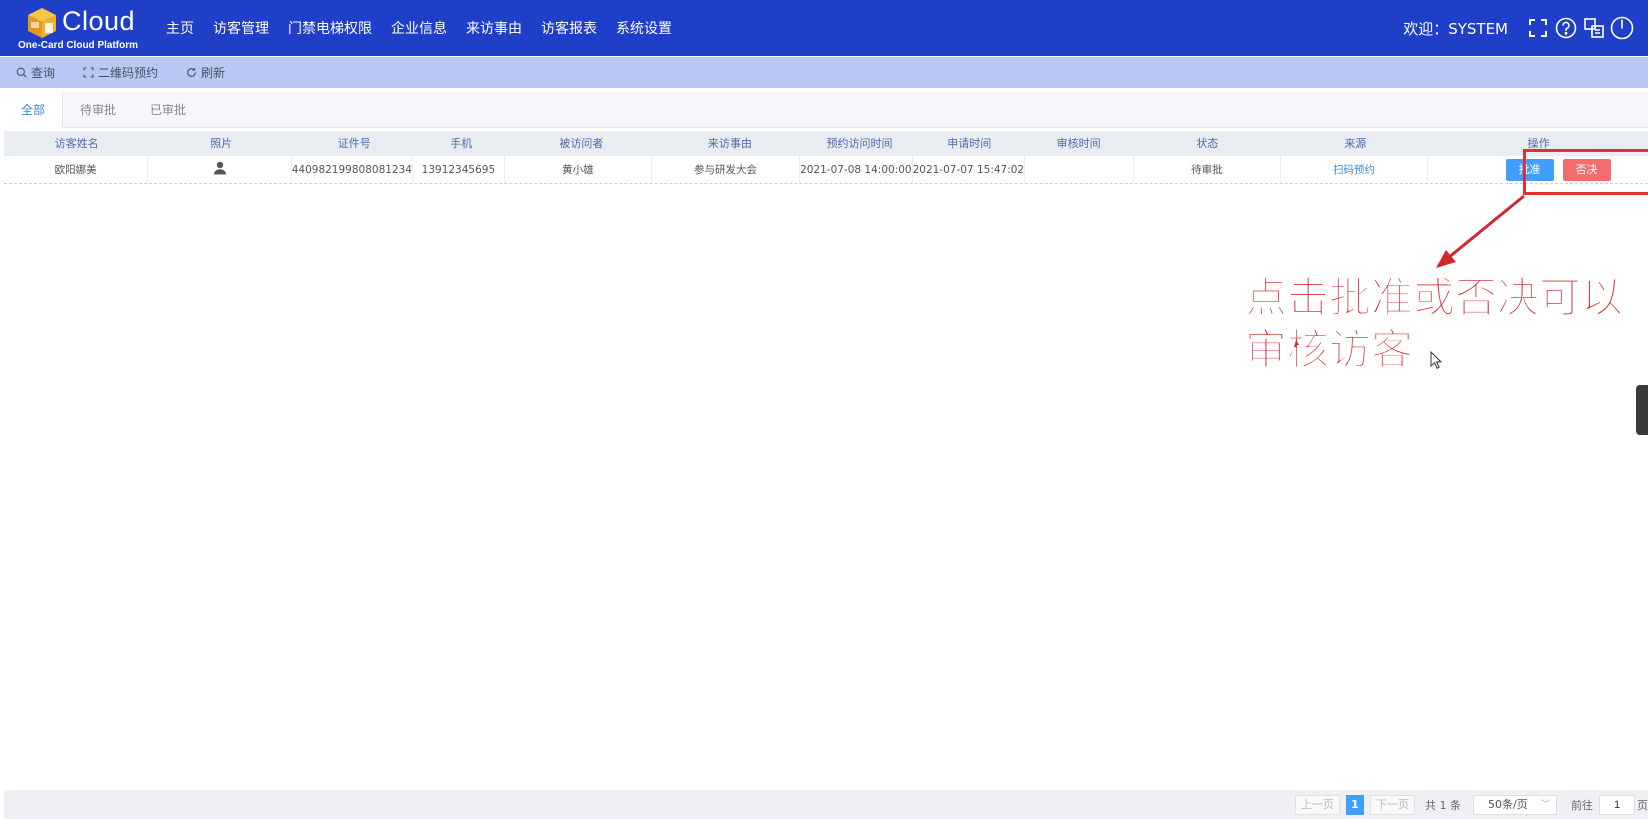 The image size is (1648, 819). I want to click on col-phone: 手机, so click(461, 143).